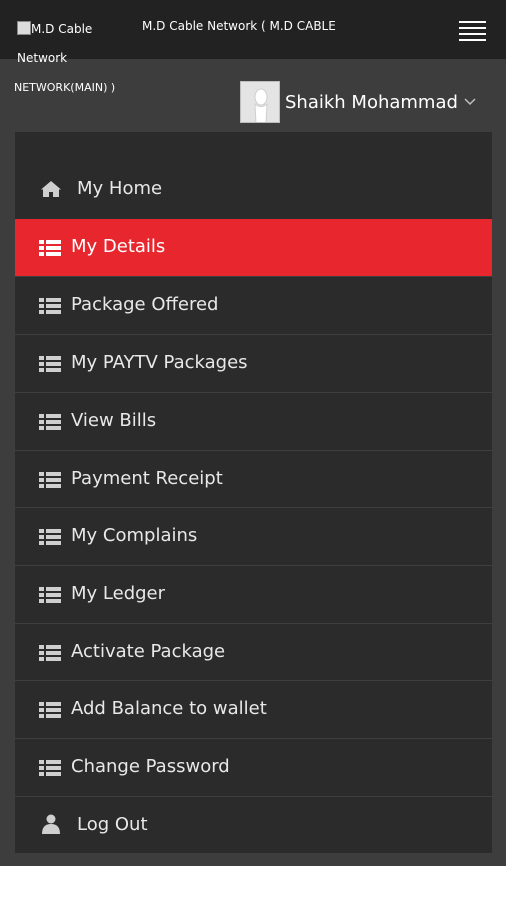  What do you see at coordinates (253, 362) in the screenshot?
I see `menu-item-my-paytv-packages: My PAYTV Packages` at bounding box center [253, 362].